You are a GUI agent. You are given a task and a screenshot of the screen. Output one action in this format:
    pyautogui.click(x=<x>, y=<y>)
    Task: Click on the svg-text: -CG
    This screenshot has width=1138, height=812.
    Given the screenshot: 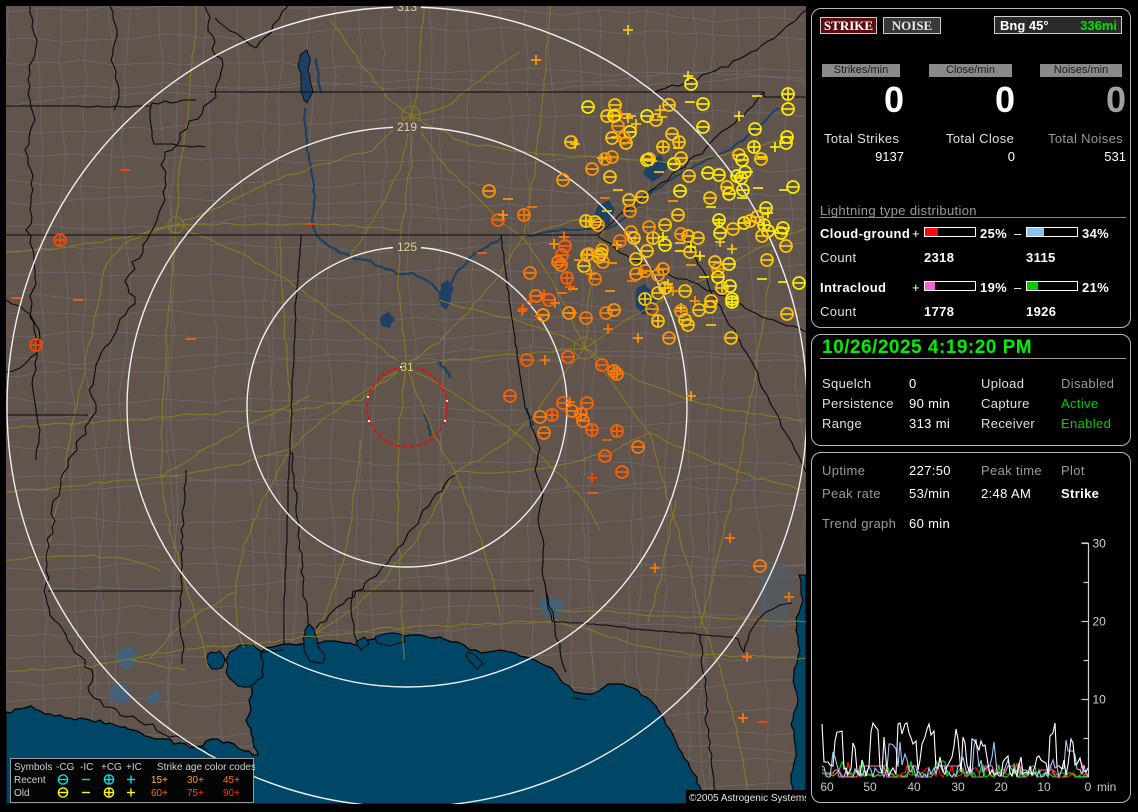 What is the action you would take?
    pyautogui.click(x=65, y=767)
    